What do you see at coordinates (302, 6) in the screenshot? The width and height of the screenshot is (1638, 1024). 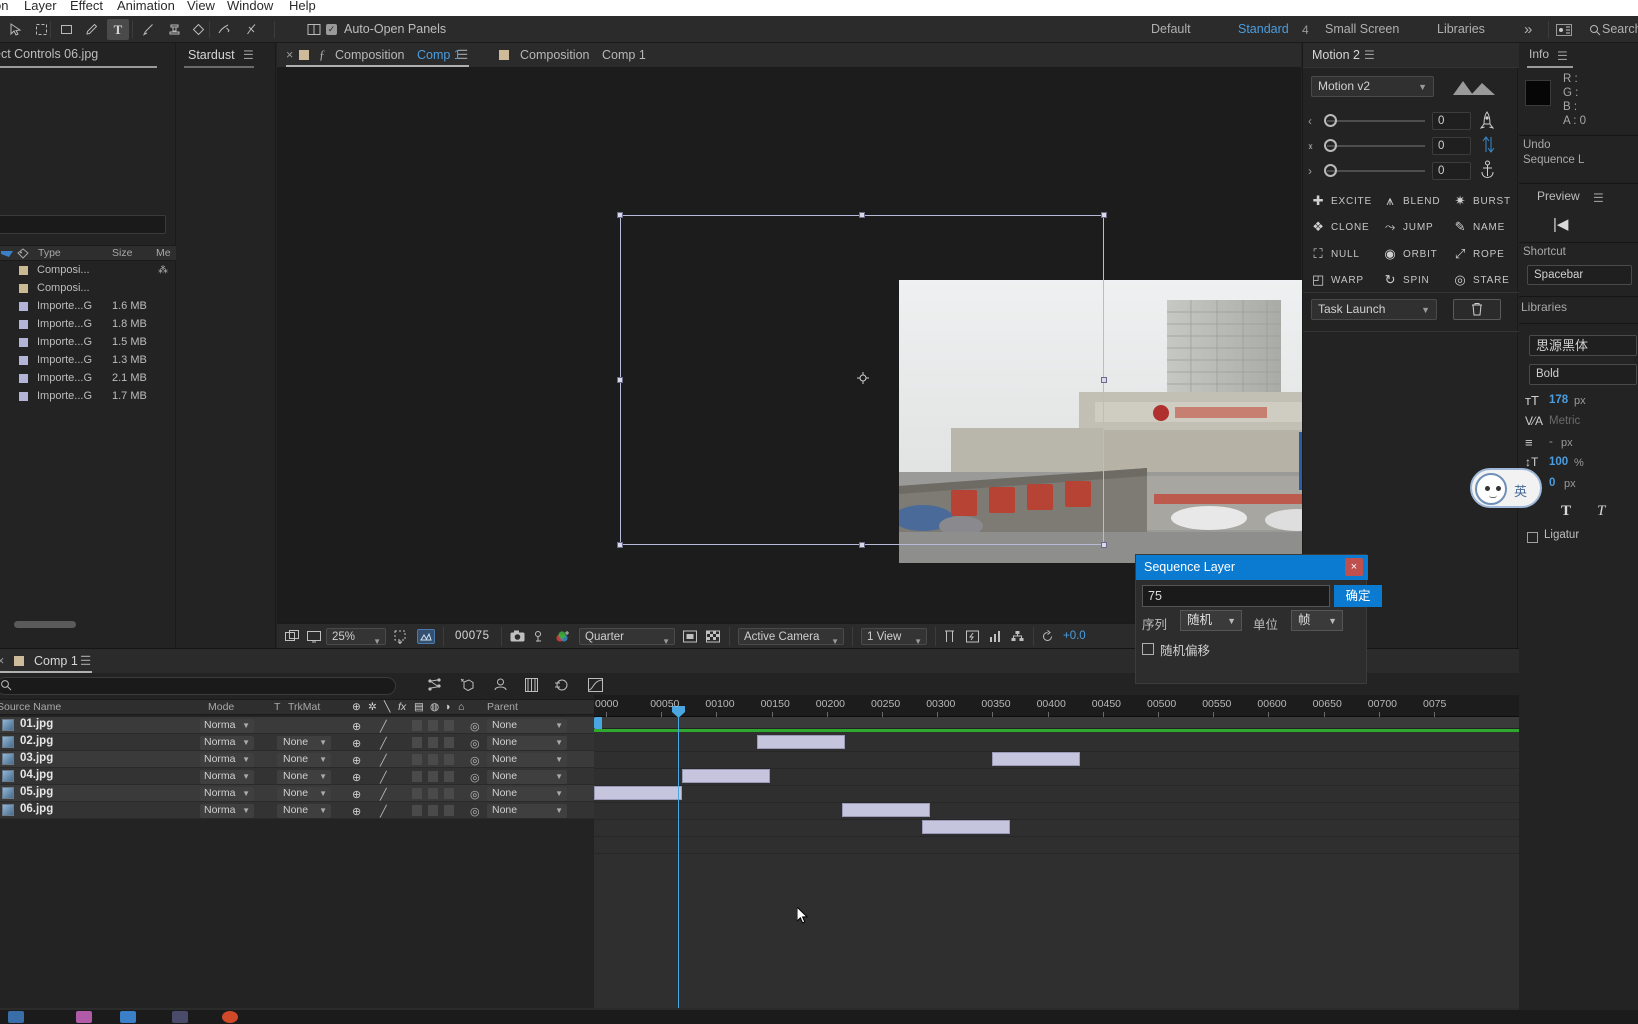 I see `menu-item-help: Help` at bounding box center [302, 6].